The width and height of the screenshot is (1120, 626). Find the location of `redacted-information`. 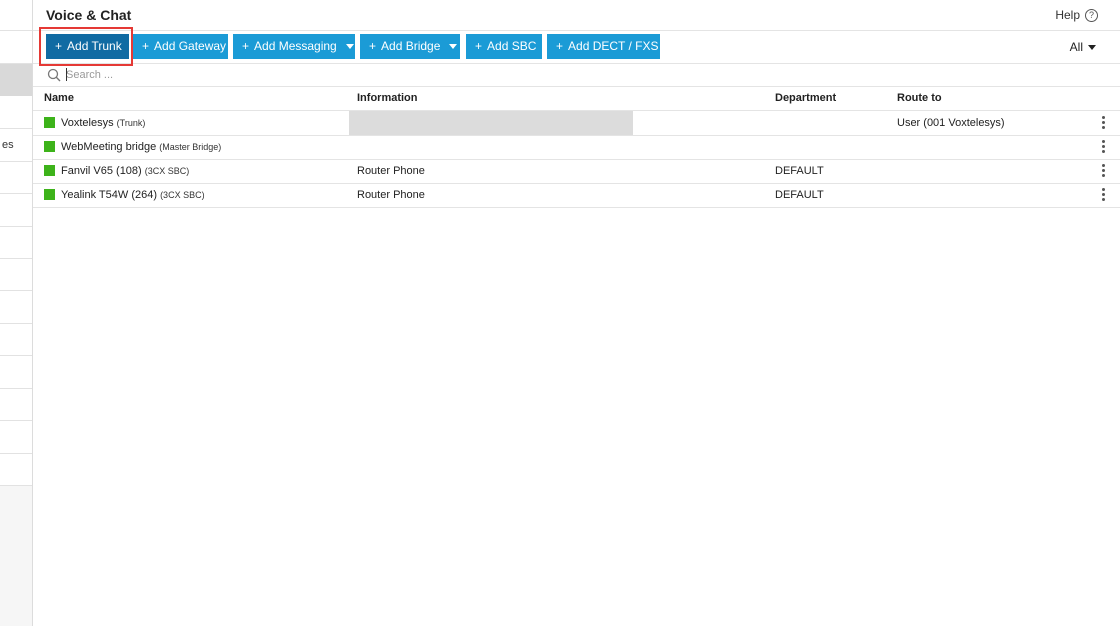

redacted-information is located at coordinates (491, 123).